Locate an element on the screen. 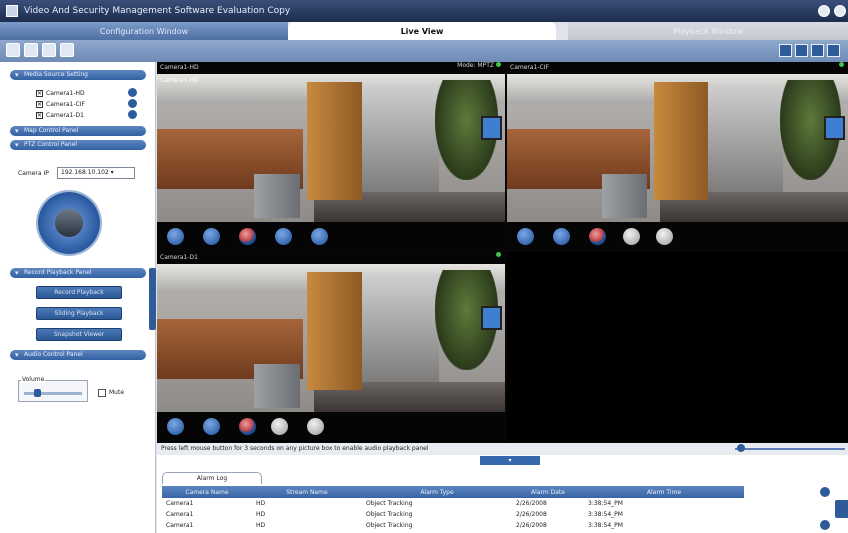 This screenshot has height=533, width=848. camera-ip-select: 192.168.10.102 ▾ is located at coordinates (96, 173).